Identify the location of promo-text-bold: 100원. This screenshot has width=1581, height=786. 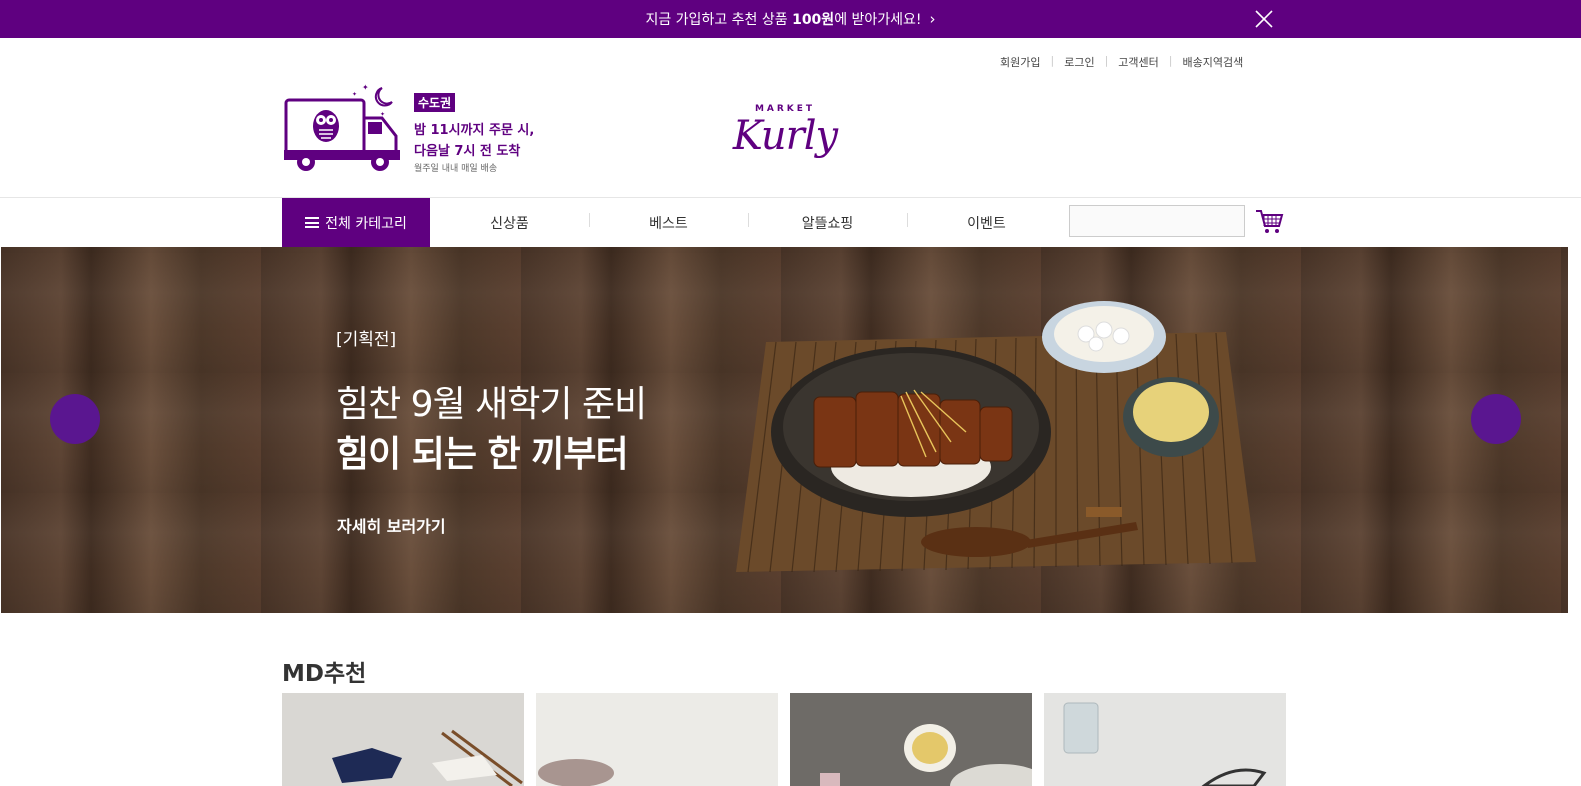
(813, 20).